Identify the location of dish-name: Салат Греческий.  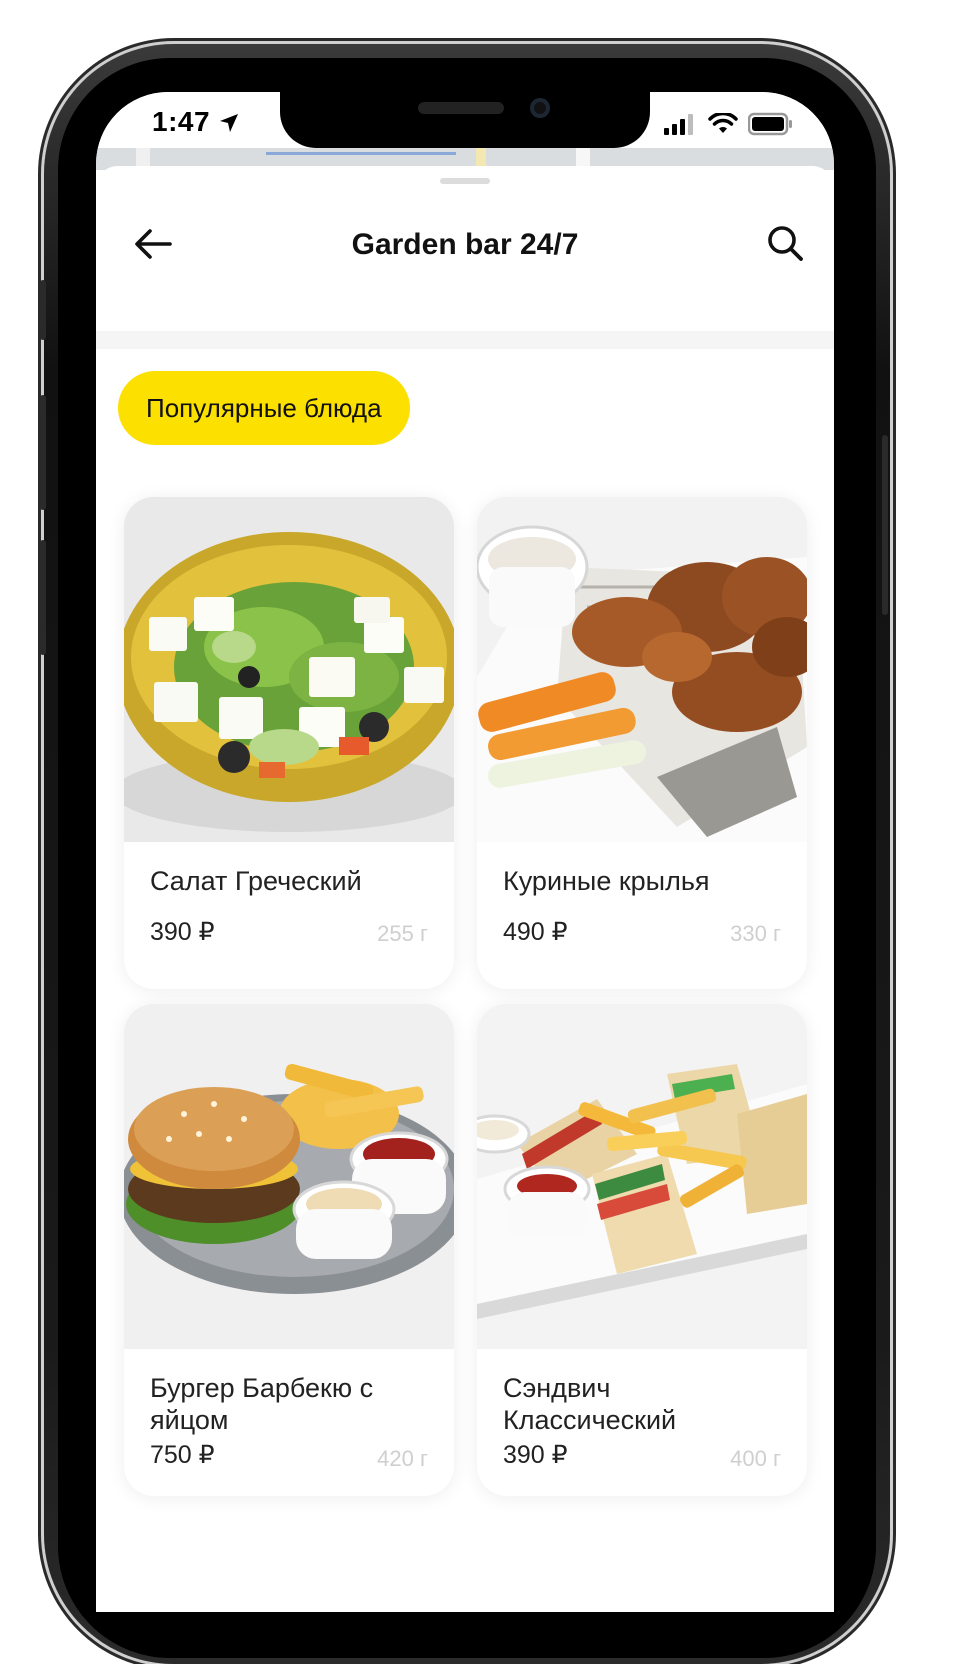
(256, 881).